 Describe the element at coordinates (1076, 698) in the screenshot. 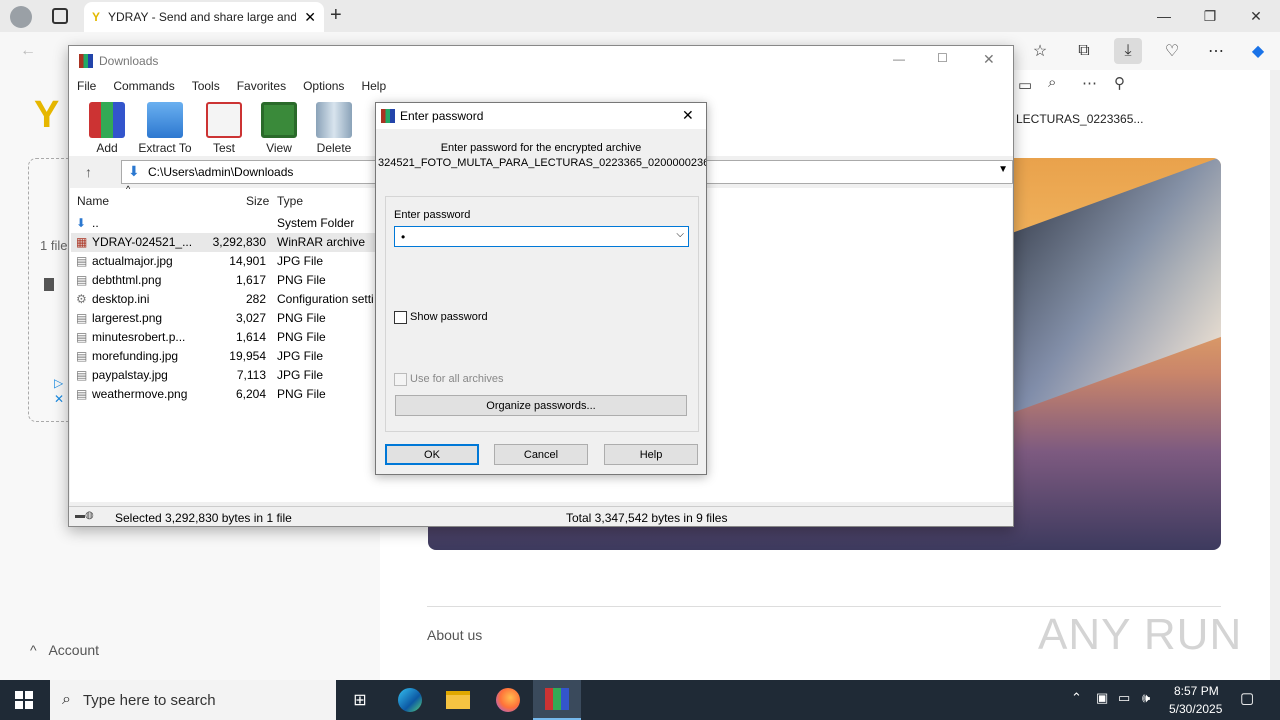

I see `tray-chevron-icon: ⌃` at that location.